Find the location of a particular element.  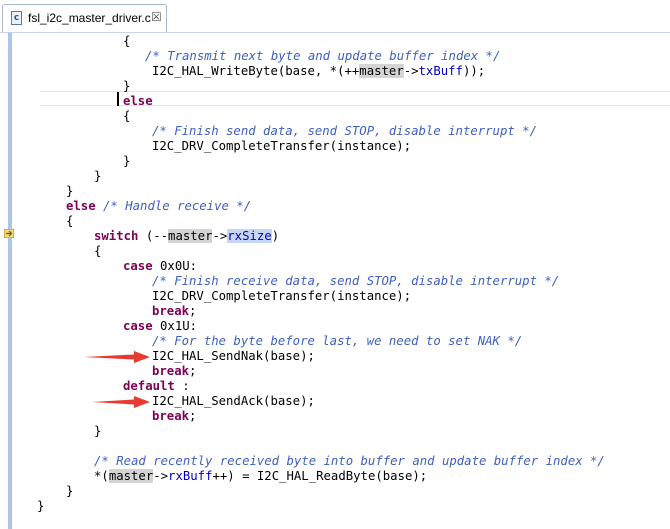

close-icon: ☒ is located at coordinates (156, 17).